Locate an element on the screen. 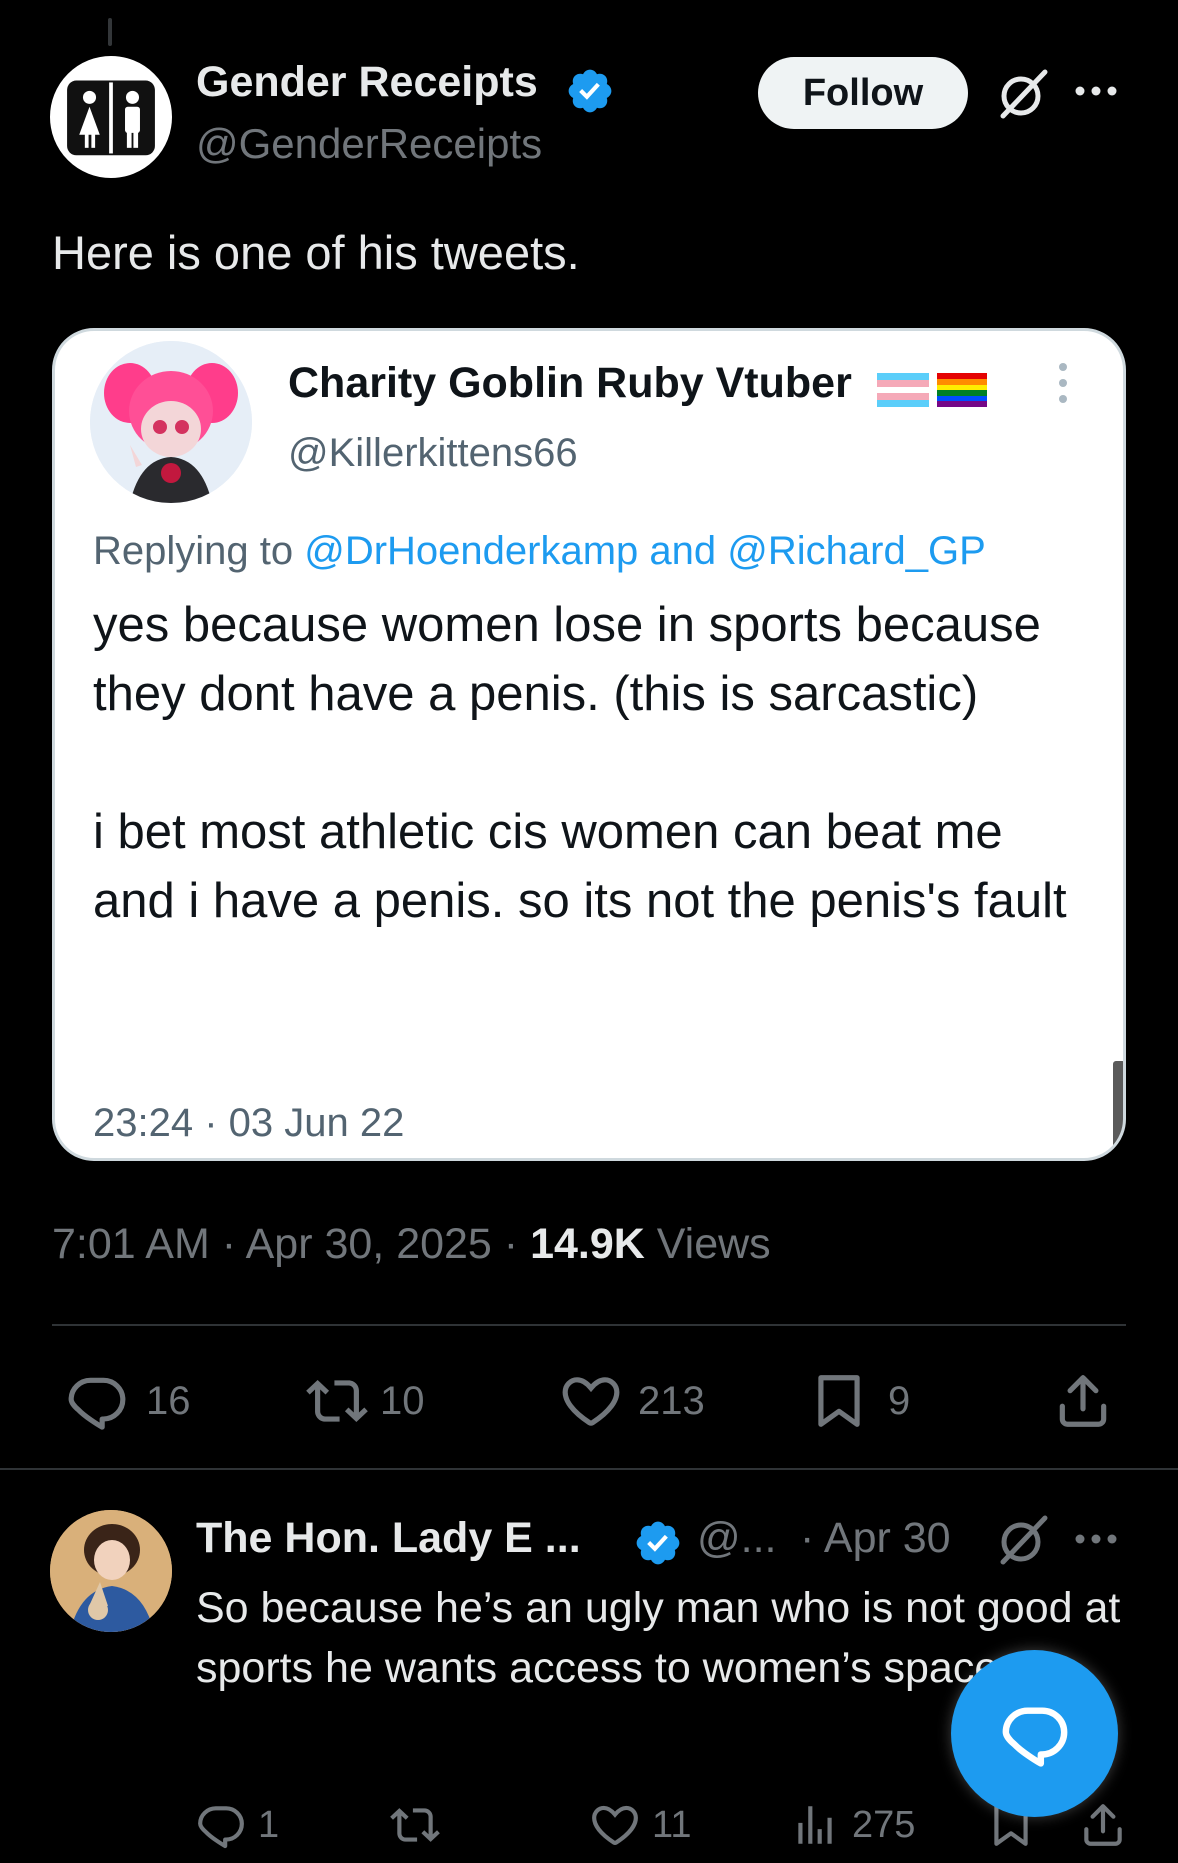  avatar is located at coordinates (111, 117).